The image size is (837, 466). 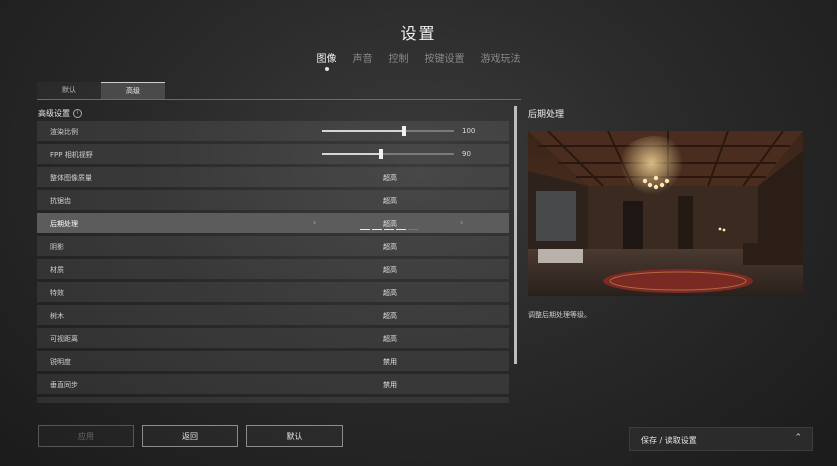 I want to click on setting-label: 渲染比例, so click(x=64, y=132).